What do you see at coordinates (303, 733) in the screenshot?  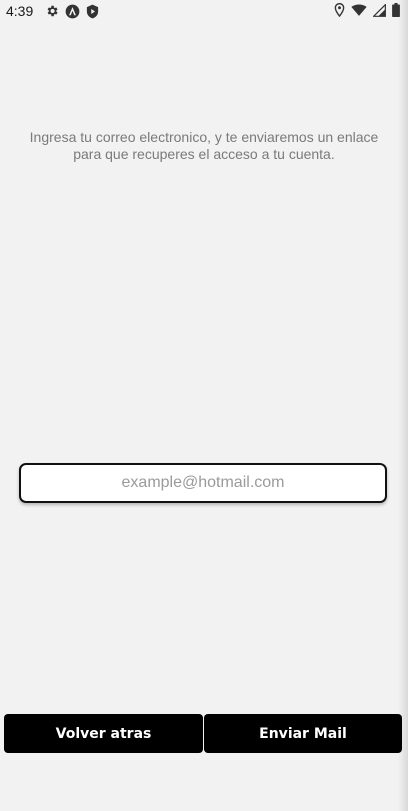 I see `send-mail-button: Enviar Mail` at bounding box center [303, 733].